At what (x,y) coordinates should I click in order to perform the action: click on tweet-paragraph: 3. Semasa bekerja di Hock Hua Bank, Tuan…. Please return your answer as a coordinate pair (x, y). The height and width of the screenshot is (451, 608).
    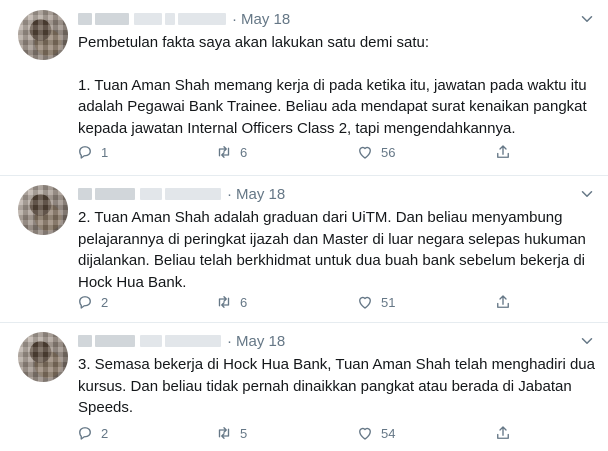
    Looking at the image, I should click on (336, 386).